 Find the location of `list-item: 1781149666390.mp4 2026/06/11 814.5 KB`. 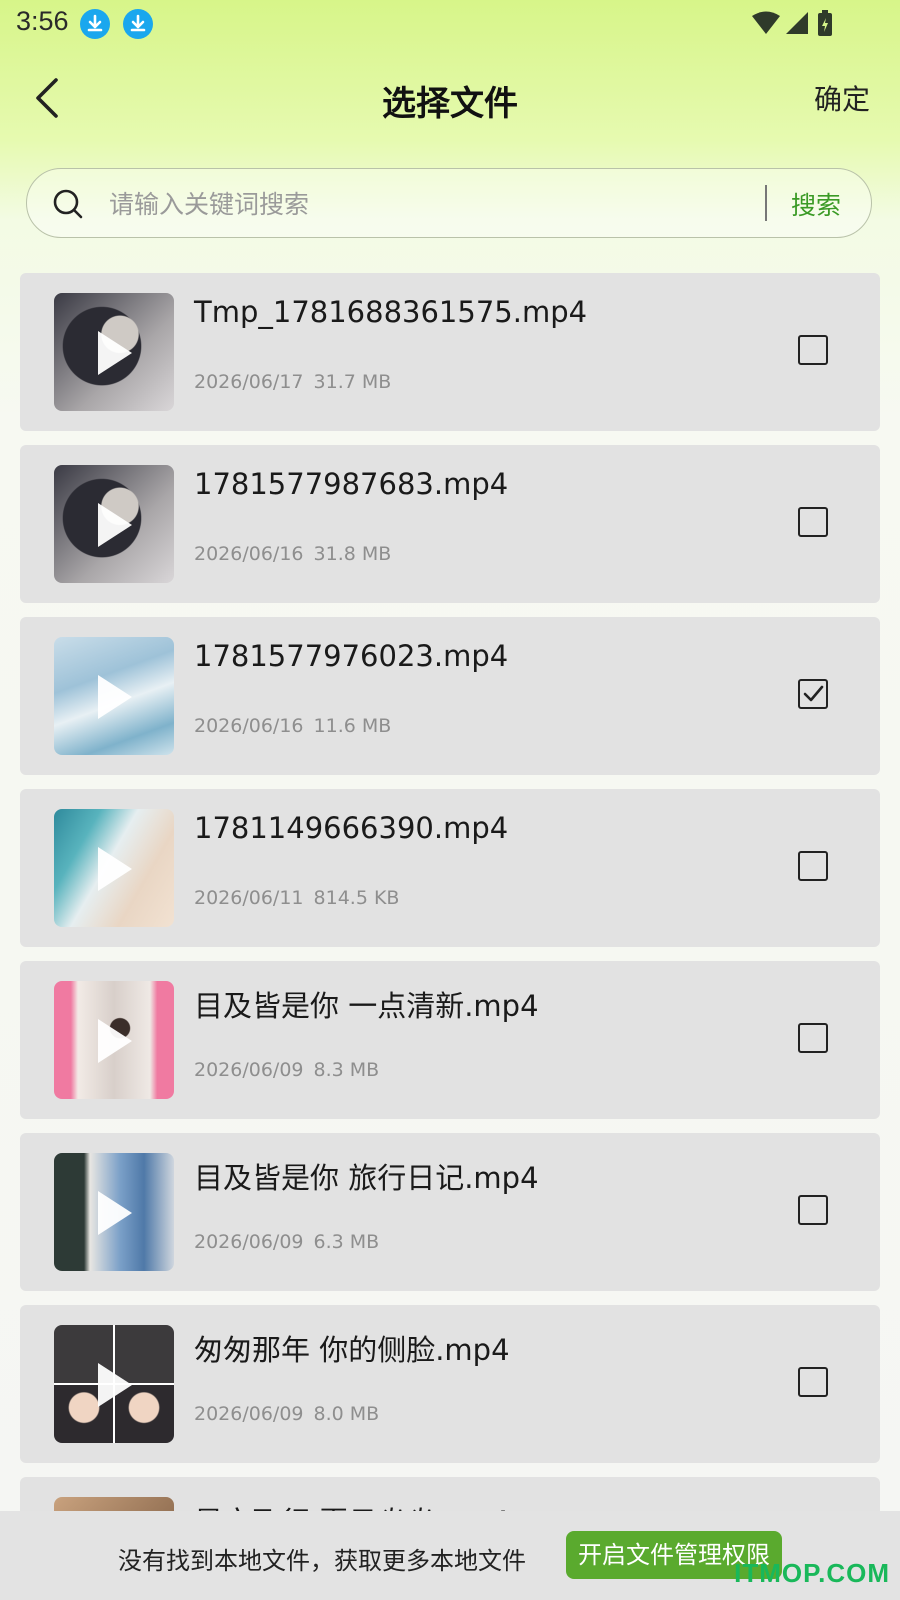

list-item: 1781149666390.mp4 2026/06/11 814.5 KB is located at coordinates (450, 868).